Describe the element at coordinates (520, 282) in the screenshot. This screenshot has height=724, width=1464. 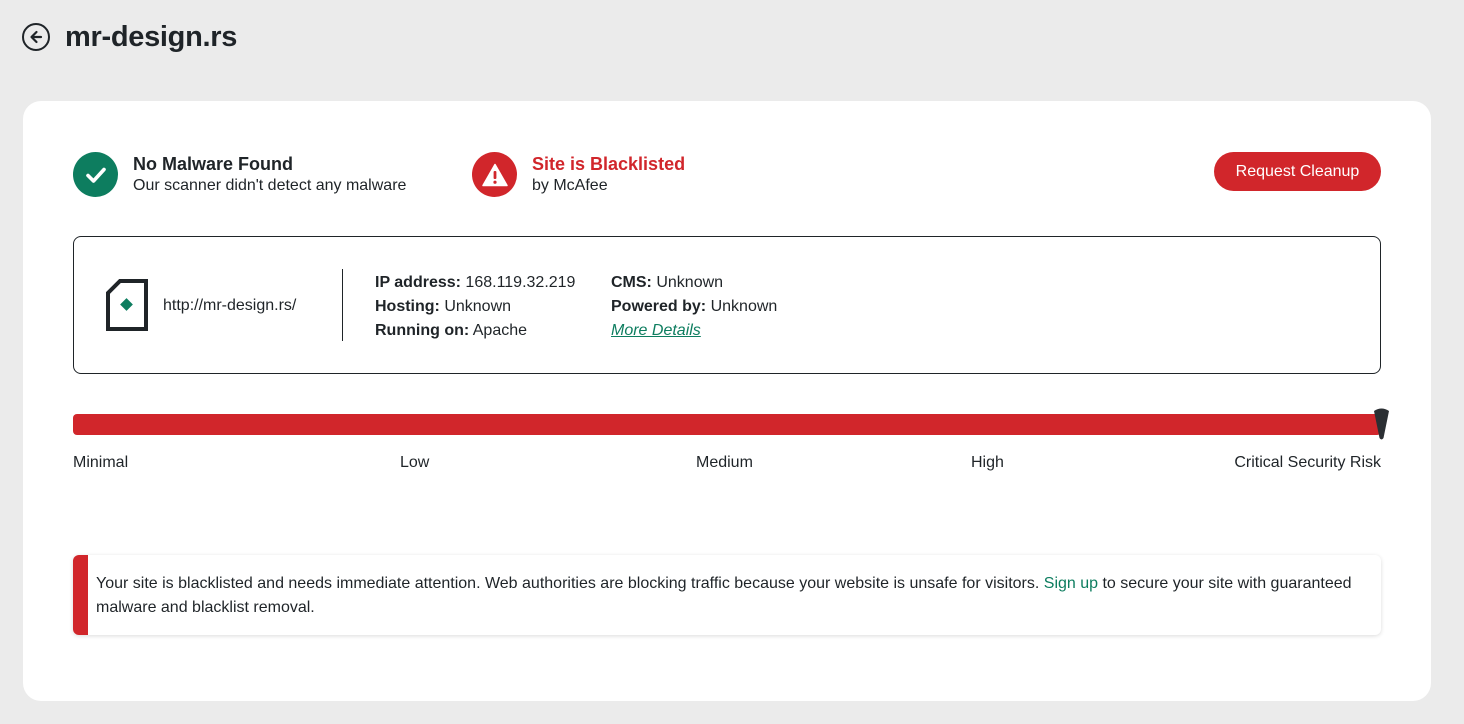
I see `ip-address-value: 168.119.32.219` at that location.